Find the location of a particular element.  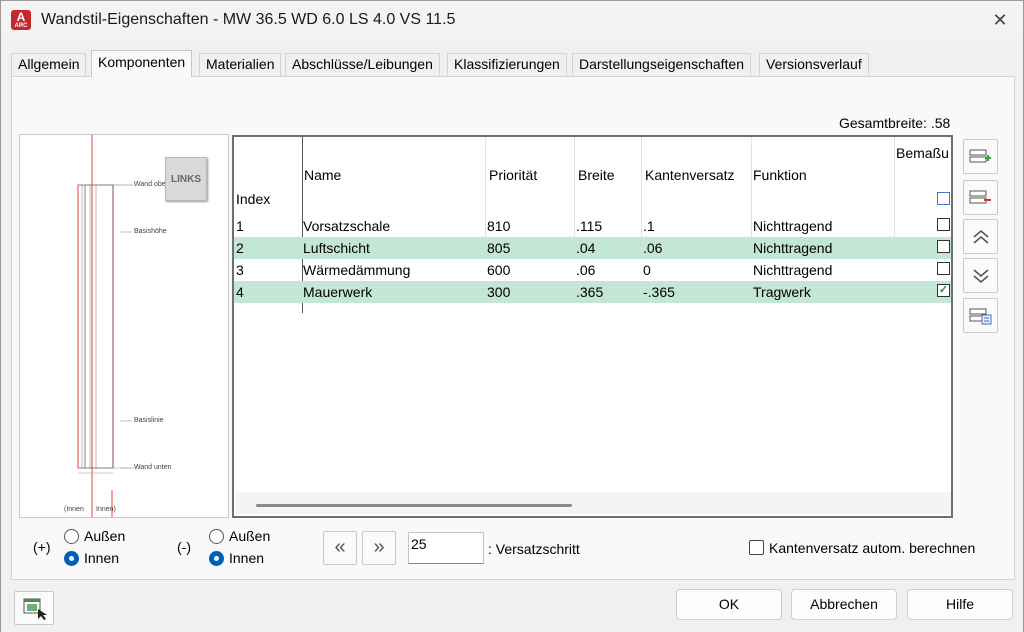

tab-allgemein: Allgemein is located at coordinates (49, 64).